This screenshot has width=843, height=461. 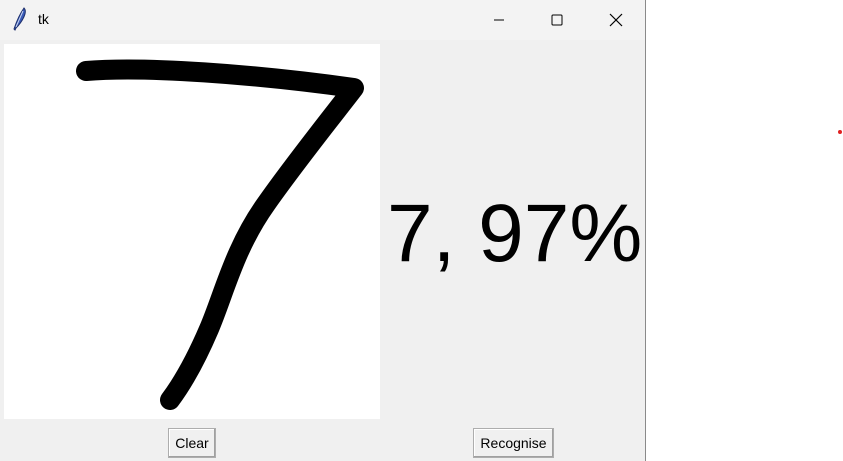 What do you see at coordinates (322, 20) in the screenshot?
I see `title-bar: tk` at bounding box center [322, 20].